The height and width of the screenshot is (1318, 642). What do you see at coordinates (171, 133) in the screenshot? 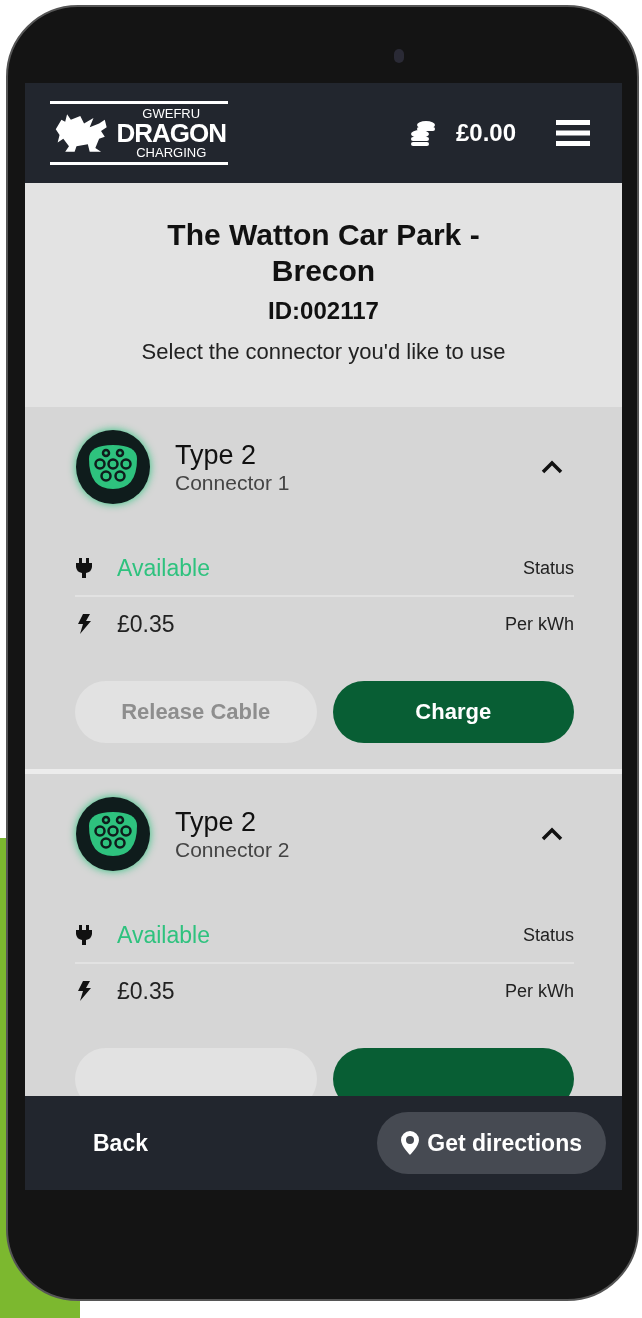
I see `logo-title: DRAGON` at bounding box center [171, 133].